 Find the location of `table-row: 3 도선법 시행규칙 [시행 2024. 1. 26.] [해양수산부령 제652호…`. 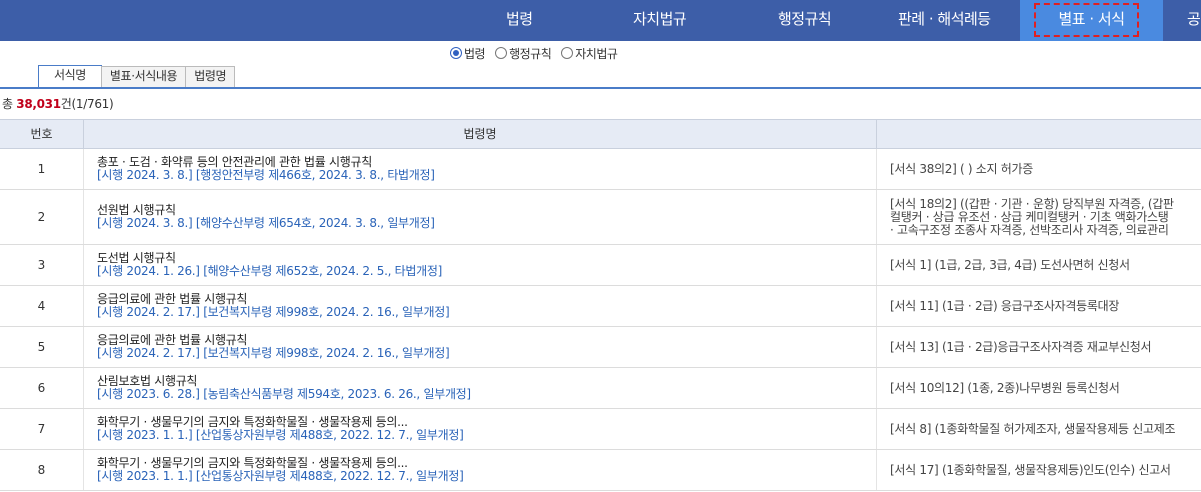

table-row: 3 도선법 시행규칙 [시행 2024. 1. 26.] [해양수산부령 제652호… is located at coordinates (600, 265).